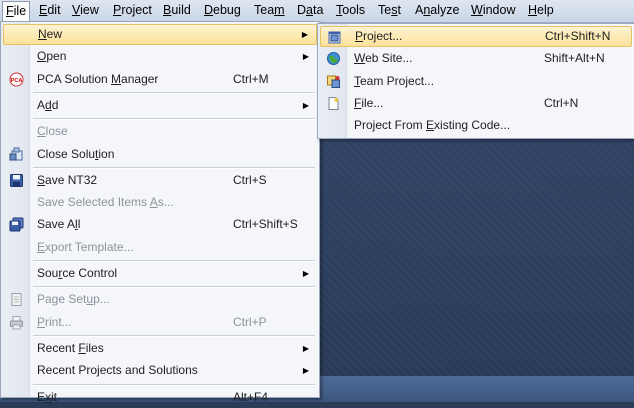  Describe the element at coordinates (160, 322) in the screenshot. I see `menu-item-print: Print... Ctrl+P` at that location.